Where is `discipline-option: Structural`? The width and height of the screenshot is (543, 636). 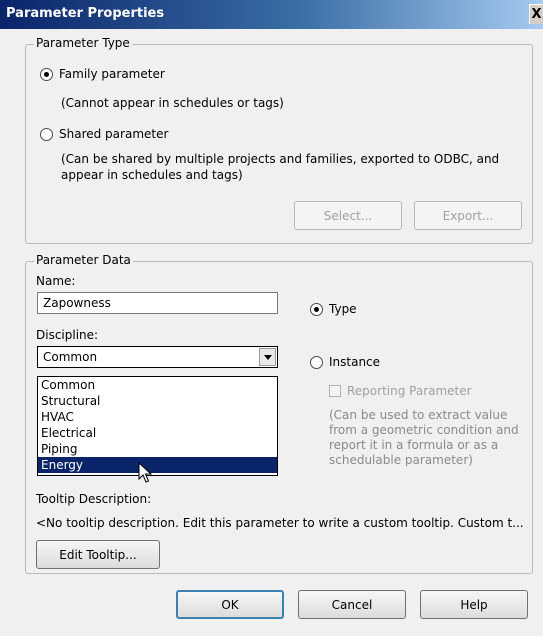
discipline-option: Structural is located at coordinates (157, 401).